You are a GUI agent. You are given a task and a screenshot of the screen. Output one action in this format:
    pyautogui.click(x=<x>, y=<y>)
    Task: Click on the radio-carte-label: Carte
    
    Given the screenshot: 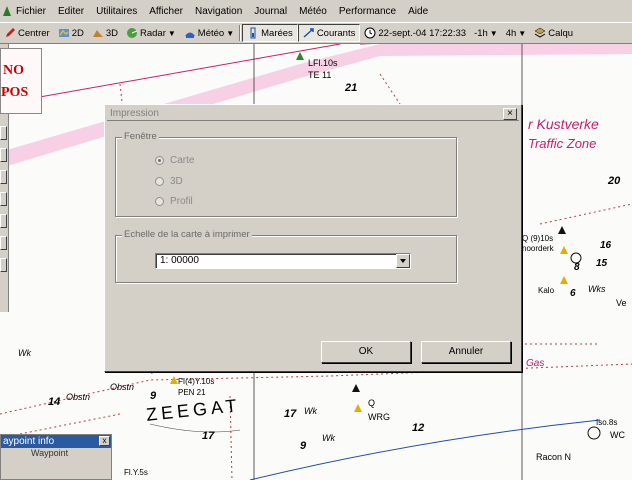 What is the action you would take?
    pyautogui.click(x=182, y=160)
    